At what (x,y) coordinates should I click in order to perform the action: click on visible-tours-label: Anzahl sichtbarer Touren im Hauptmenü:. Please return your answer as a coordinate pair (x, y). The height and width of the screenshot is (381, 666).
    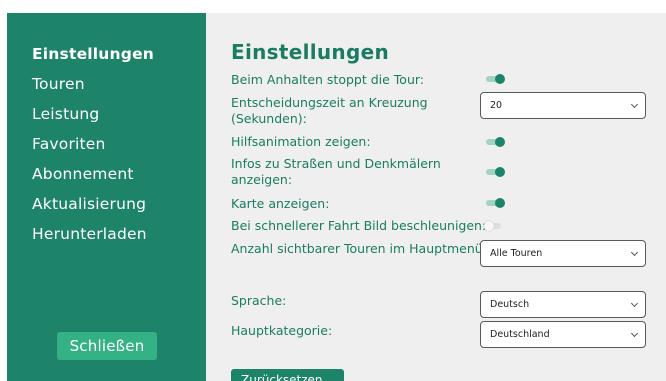
    Looking at the image, I should click on (359, 248).